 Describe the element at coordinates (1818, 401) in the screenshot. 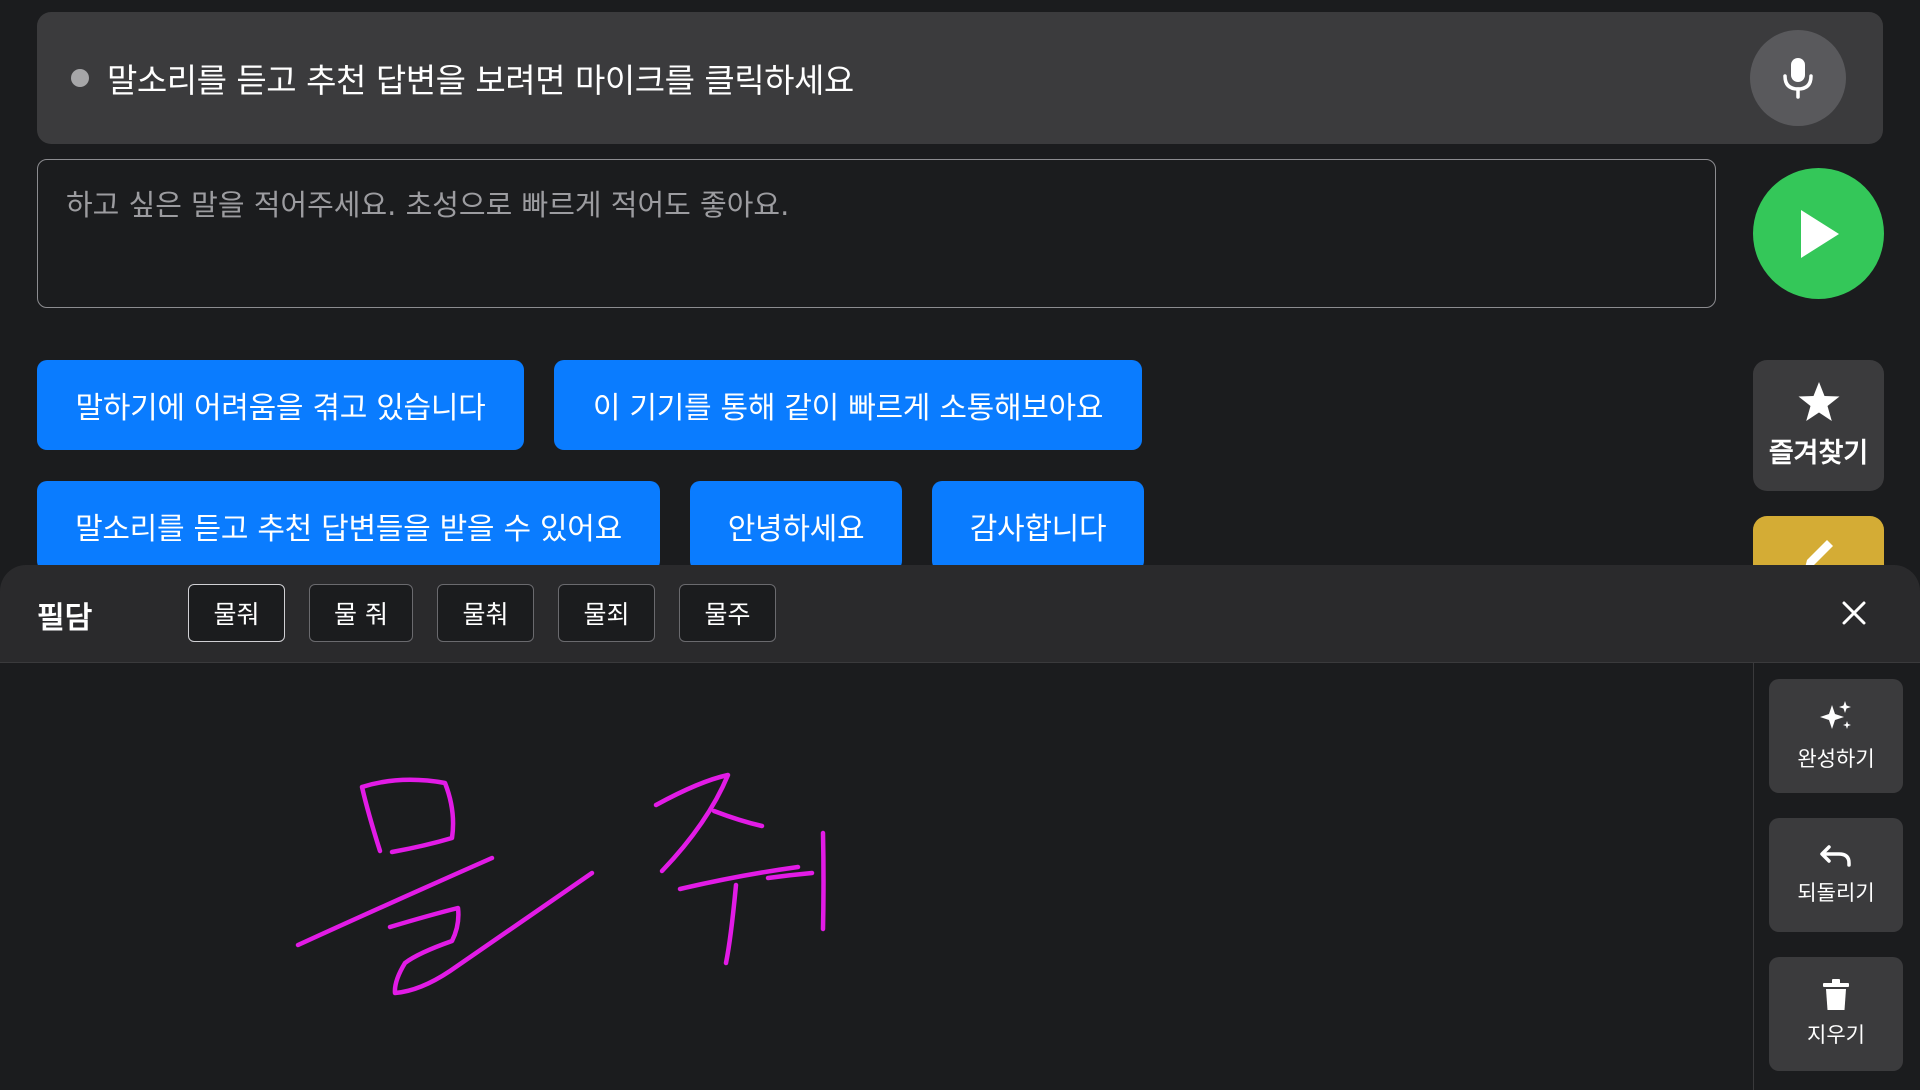

I see `star-icon` at that location.